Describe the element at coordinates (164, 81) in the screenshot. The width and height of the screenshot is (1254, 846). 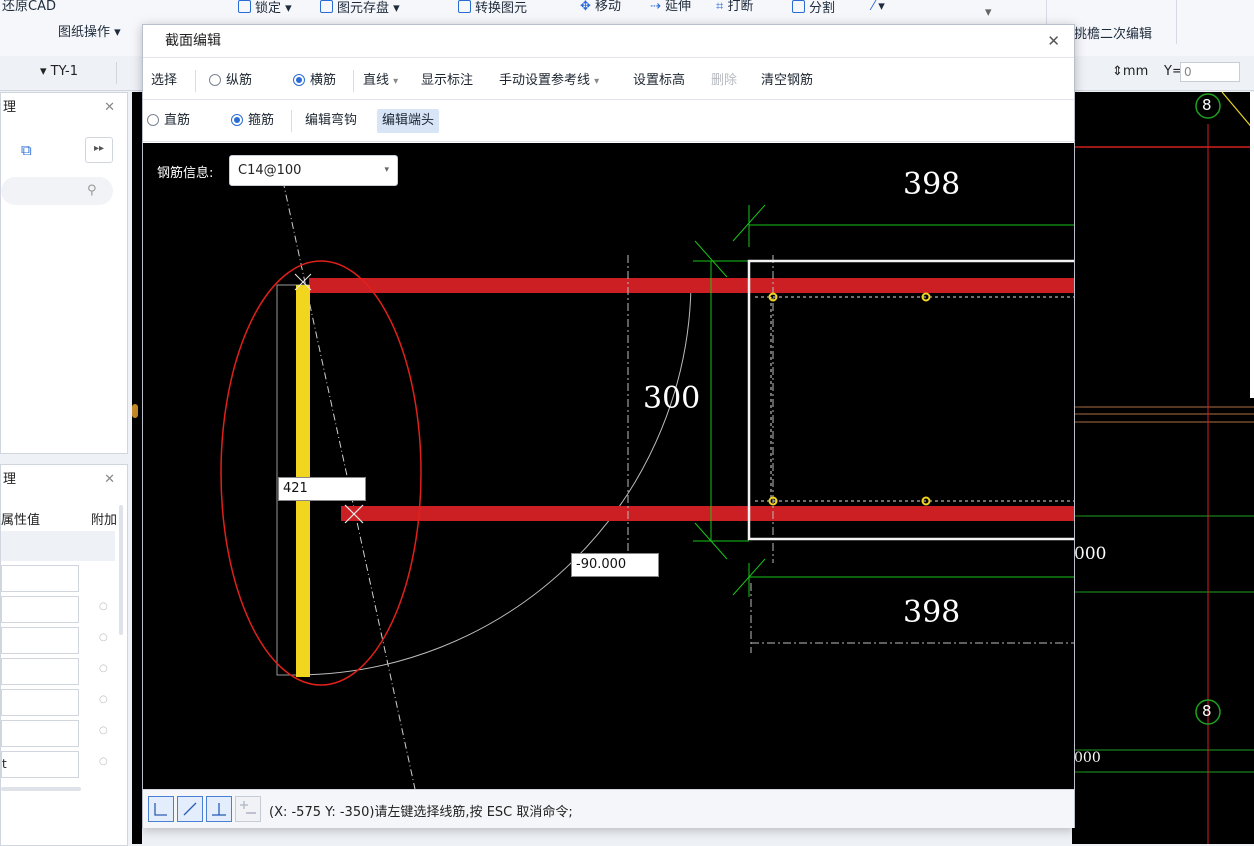
I see `select-button: 选择` at that location.